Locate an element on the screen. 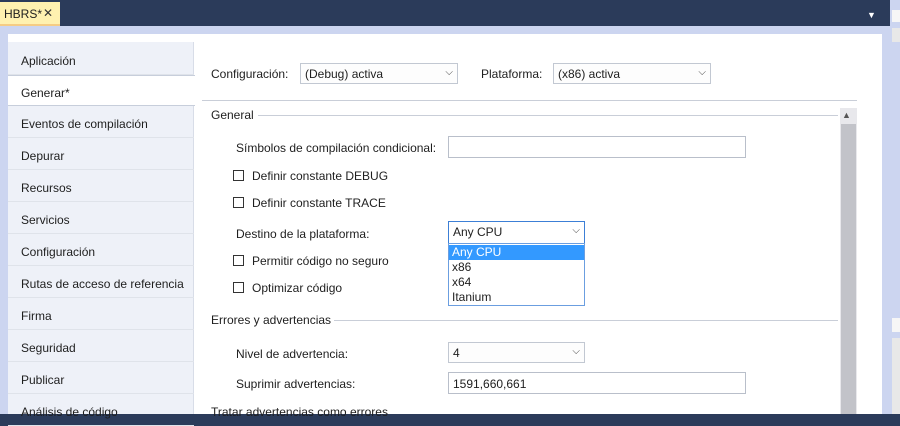 This screenshot has height=426, width=900. platform-select-value: (x86) activa is located at coordinates (589, 74).